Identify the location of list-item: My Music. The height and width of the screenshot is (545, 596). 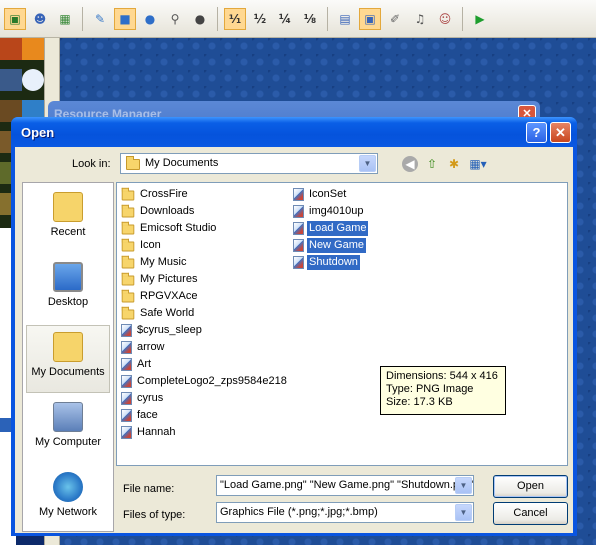
(154, 262).